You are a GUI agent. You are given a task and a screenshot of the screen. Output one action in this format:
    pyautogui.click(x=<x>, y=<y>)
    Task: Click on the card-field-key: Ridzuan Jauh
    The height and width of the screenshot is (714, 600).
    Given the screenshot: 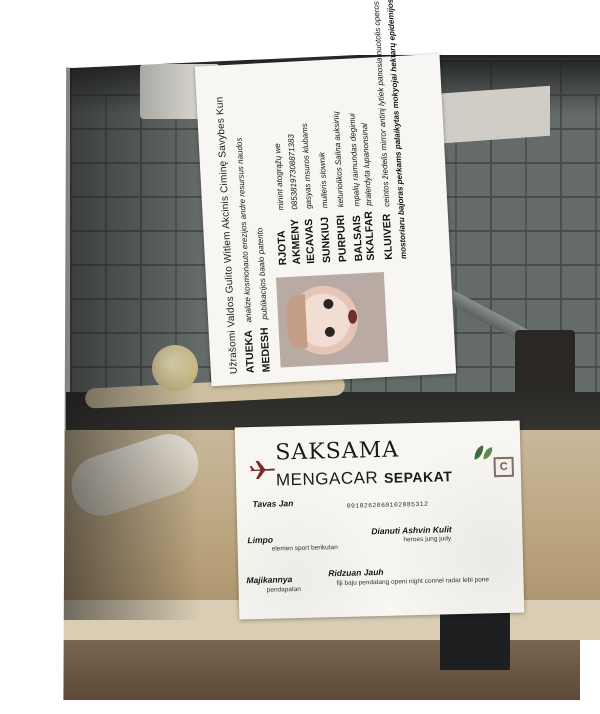 What is the action you would take?
    pyautogui.click(x=356, y=572)
    